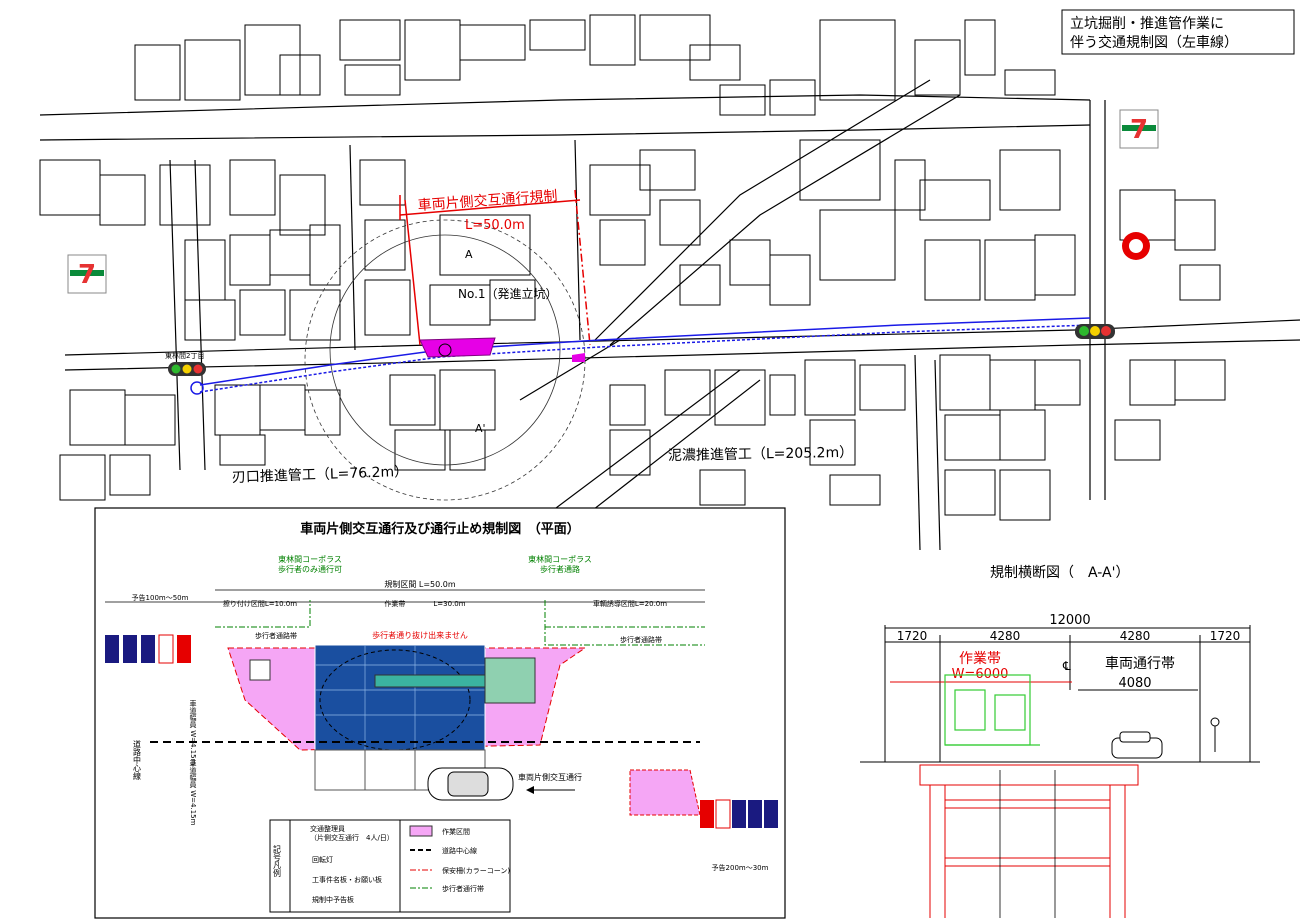 Image resolution: width=1305 pixels, height=923 pixels. What do you see at coordinates (187, 369) in the screenshot?
I see `traffic-signal-left-icon` at bounding box center [187, 369].